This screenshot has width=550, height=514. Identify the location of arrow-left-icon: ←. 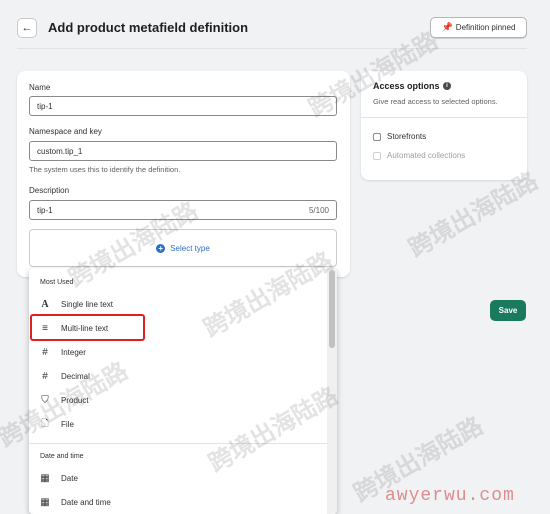
(27, 28).